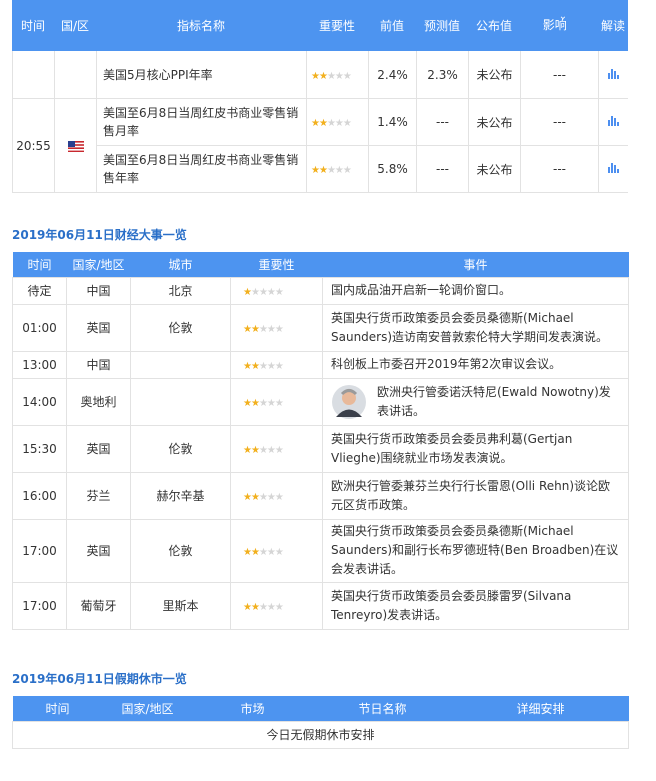 The height and width of the screenshot is (781, 656). Describe the element at coordinates (75, 26) in the screenshot. I see `col-country: 国/区` at that location.